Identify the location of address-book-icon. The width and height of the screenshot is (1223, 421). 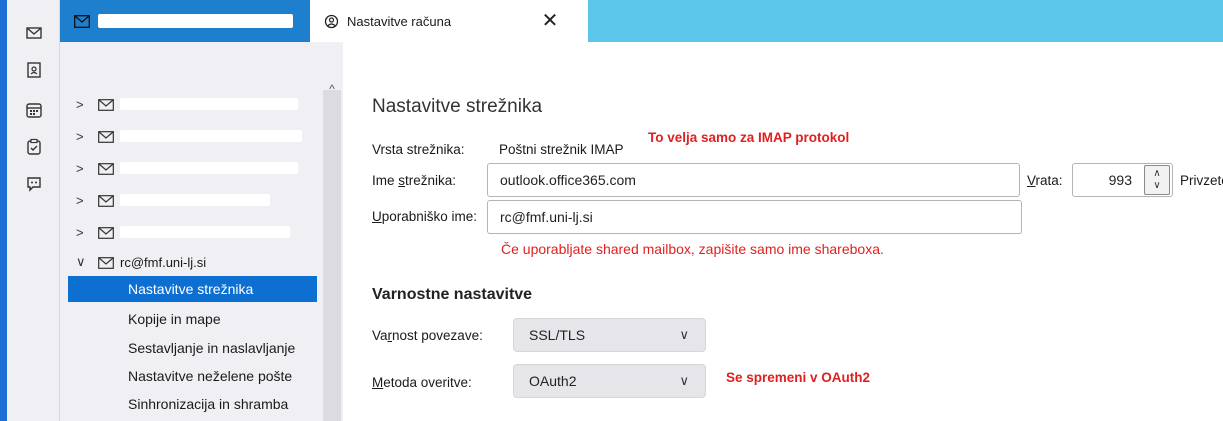
(34, 70).